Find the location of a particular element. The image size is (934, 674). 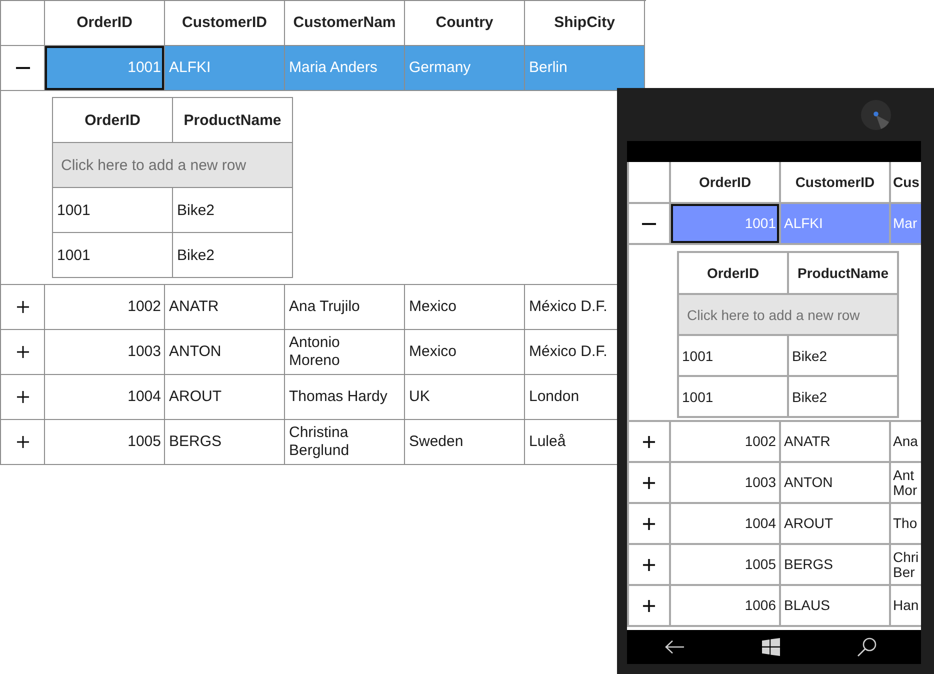

back-icon is located at coordinates (675, 647).